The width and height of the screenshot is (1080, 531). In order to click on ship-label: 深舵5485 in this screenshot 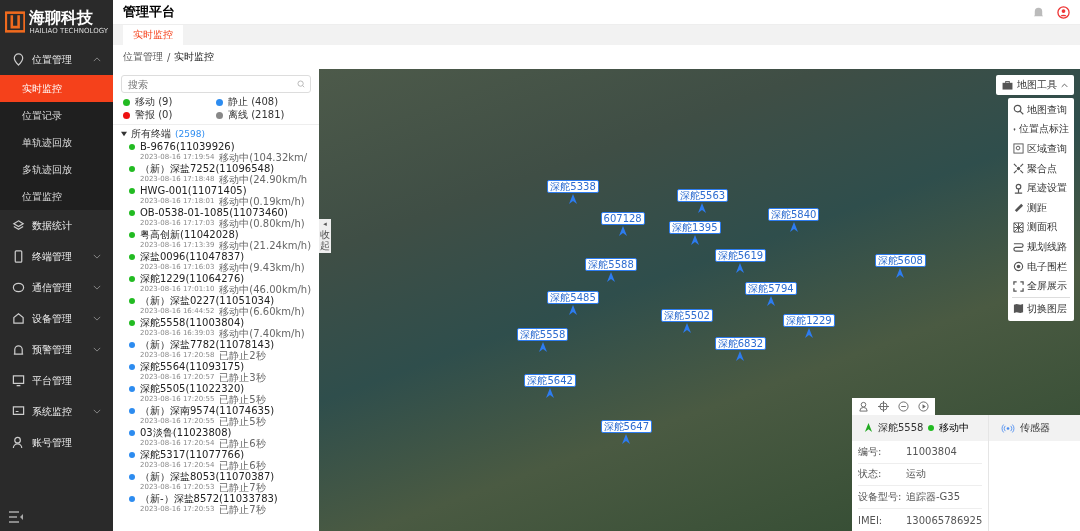, I will do `click(573, 297)`.